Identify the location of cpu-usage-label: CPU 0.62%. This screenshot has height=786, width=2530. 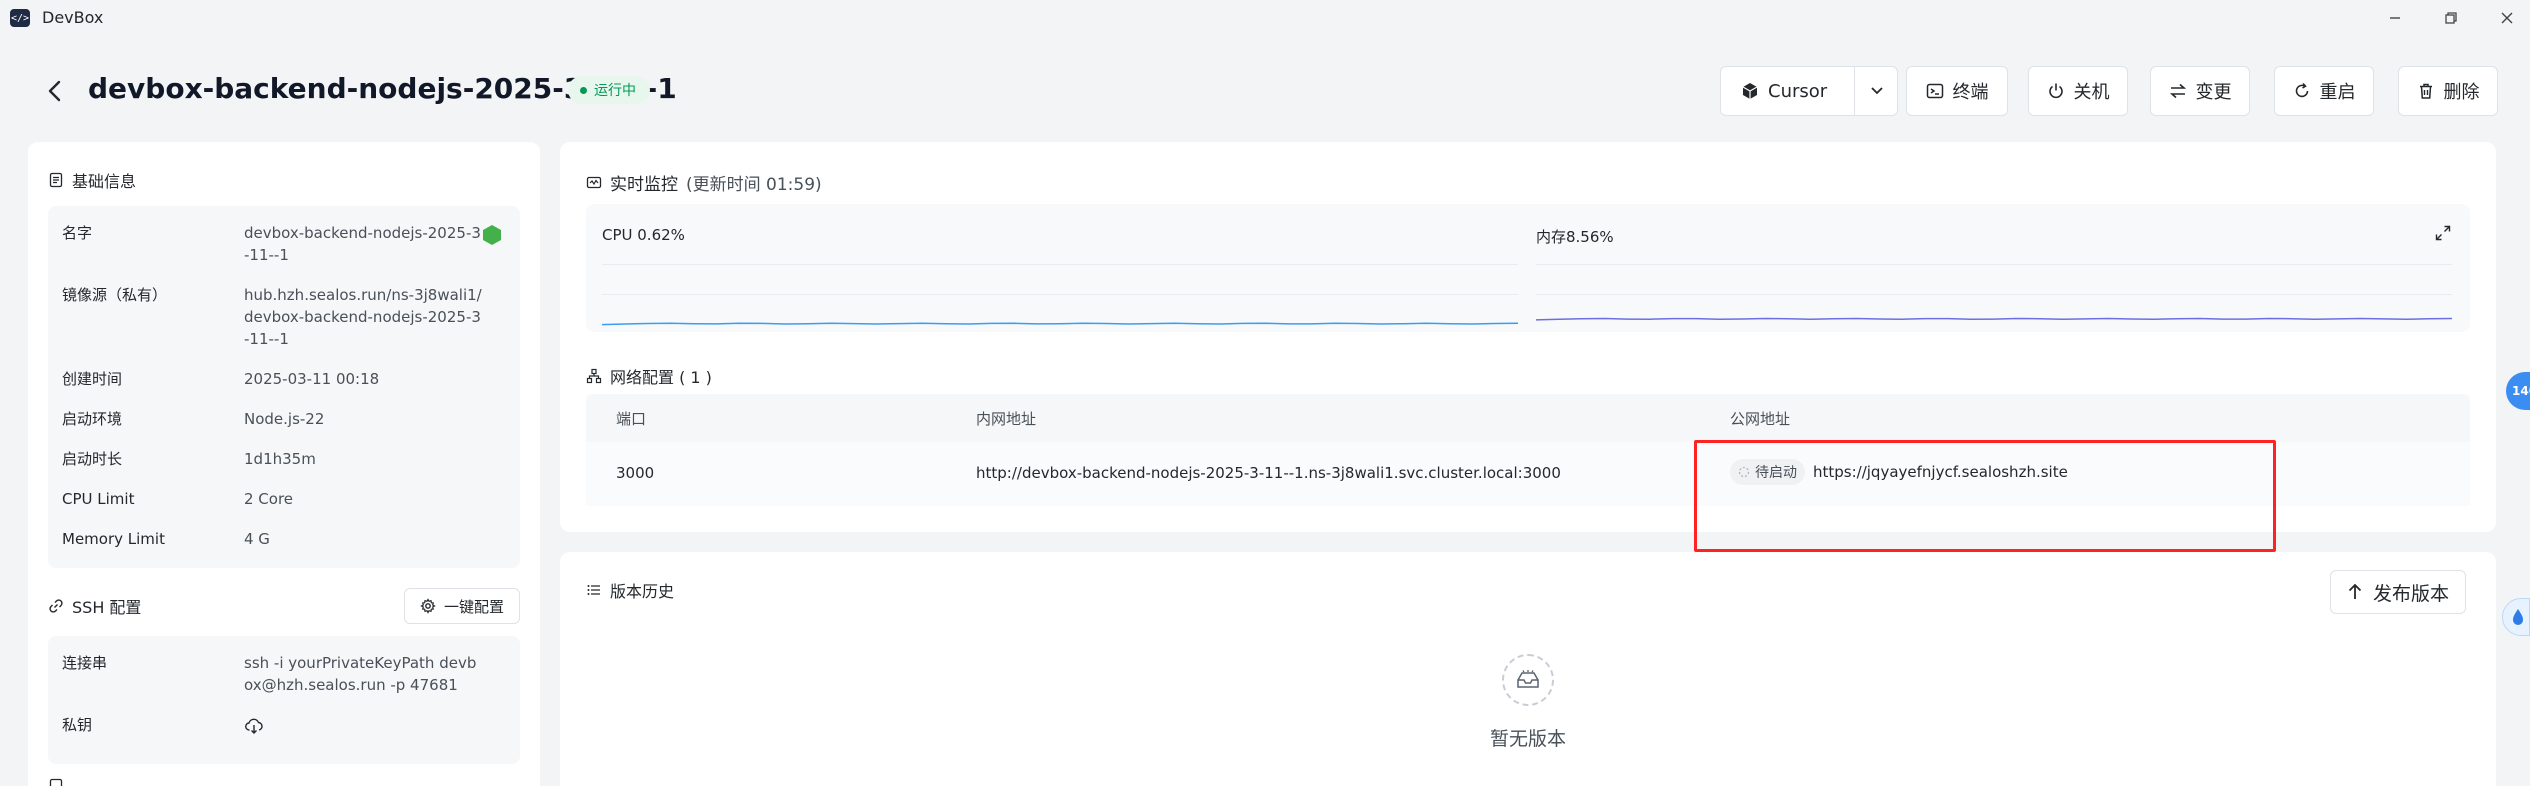
(643, 235).